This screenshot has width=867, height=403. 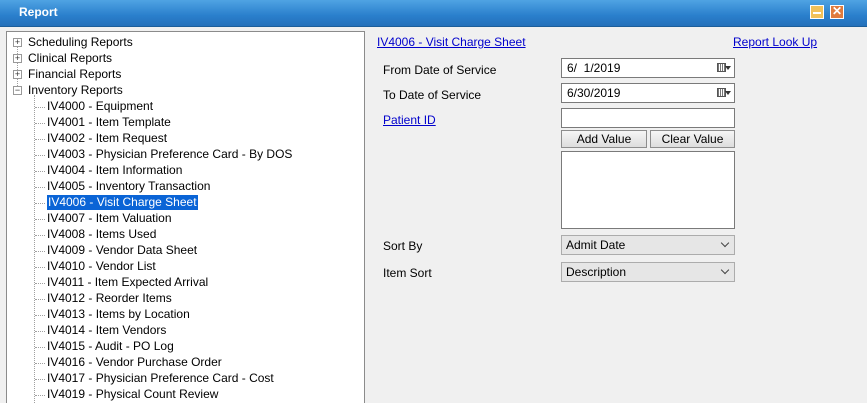 I want to click on item-sort-value: Description, so click(x=596, y=272).